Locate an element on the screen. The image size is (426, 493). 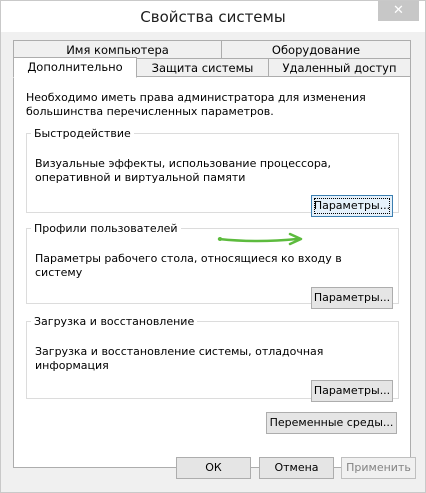
window-title: Свойства системы is located at coordinates (213, 17).